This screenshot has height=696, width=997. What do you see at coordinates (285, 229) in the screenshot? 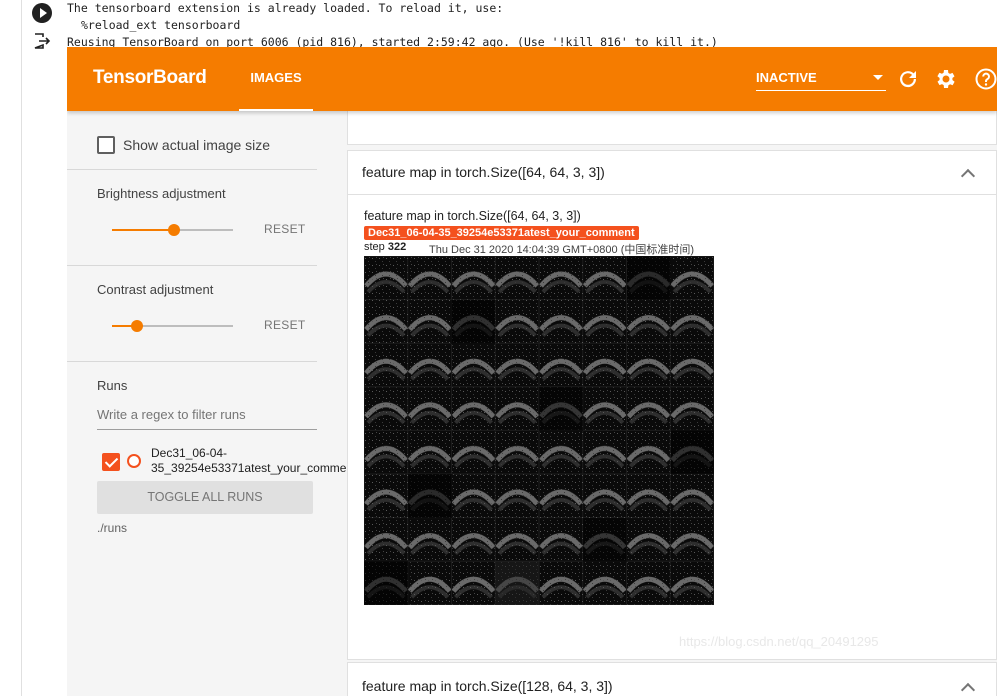
I see `brightness-reset-button: RESET` at bounding box center [285, 229].